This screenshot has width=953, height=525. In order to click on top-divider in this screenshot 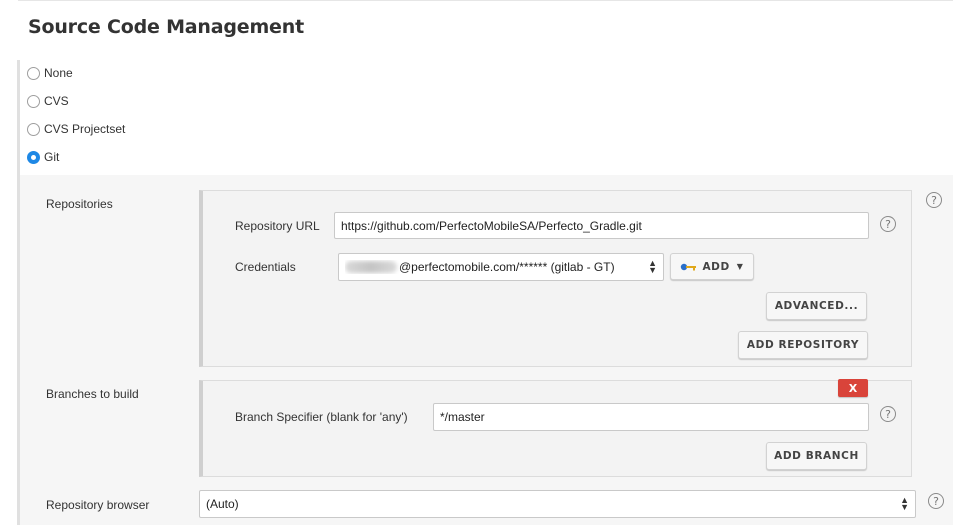, I will do `click(485, 0)`.